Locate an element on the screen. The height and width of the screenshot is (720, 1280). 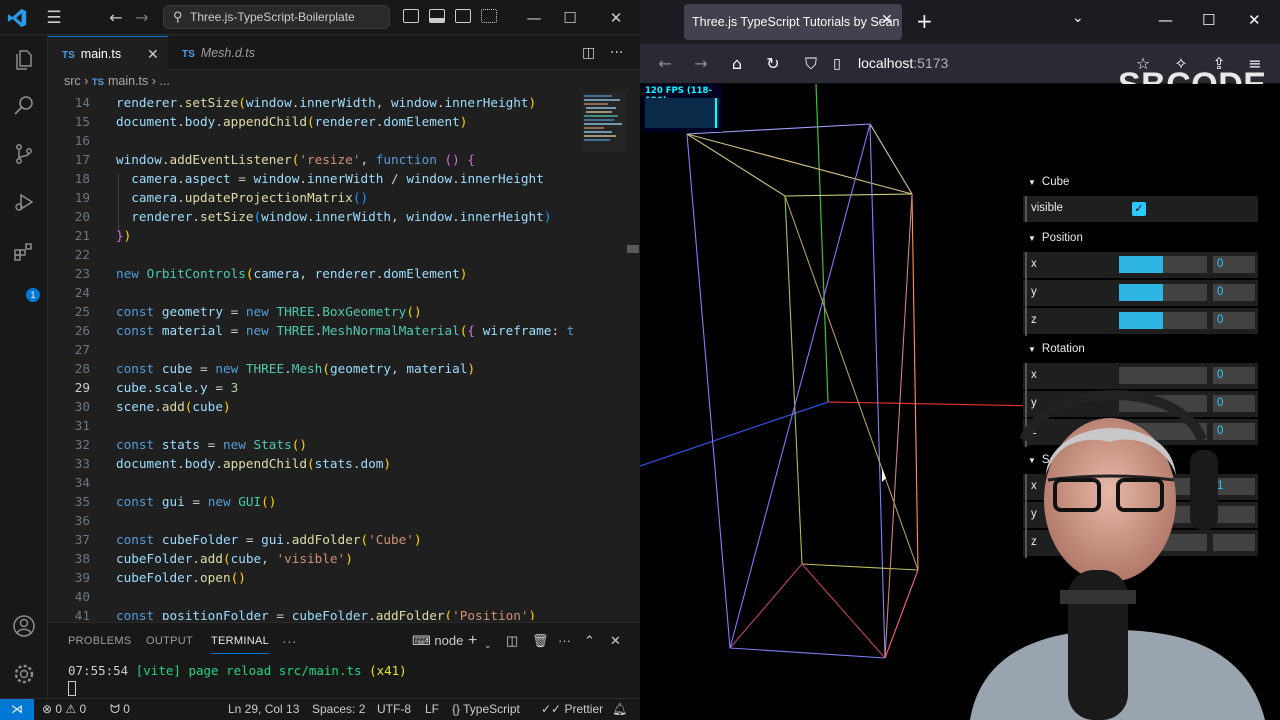
indentation: Spaces: 2 is located at coordinates (338, 709).